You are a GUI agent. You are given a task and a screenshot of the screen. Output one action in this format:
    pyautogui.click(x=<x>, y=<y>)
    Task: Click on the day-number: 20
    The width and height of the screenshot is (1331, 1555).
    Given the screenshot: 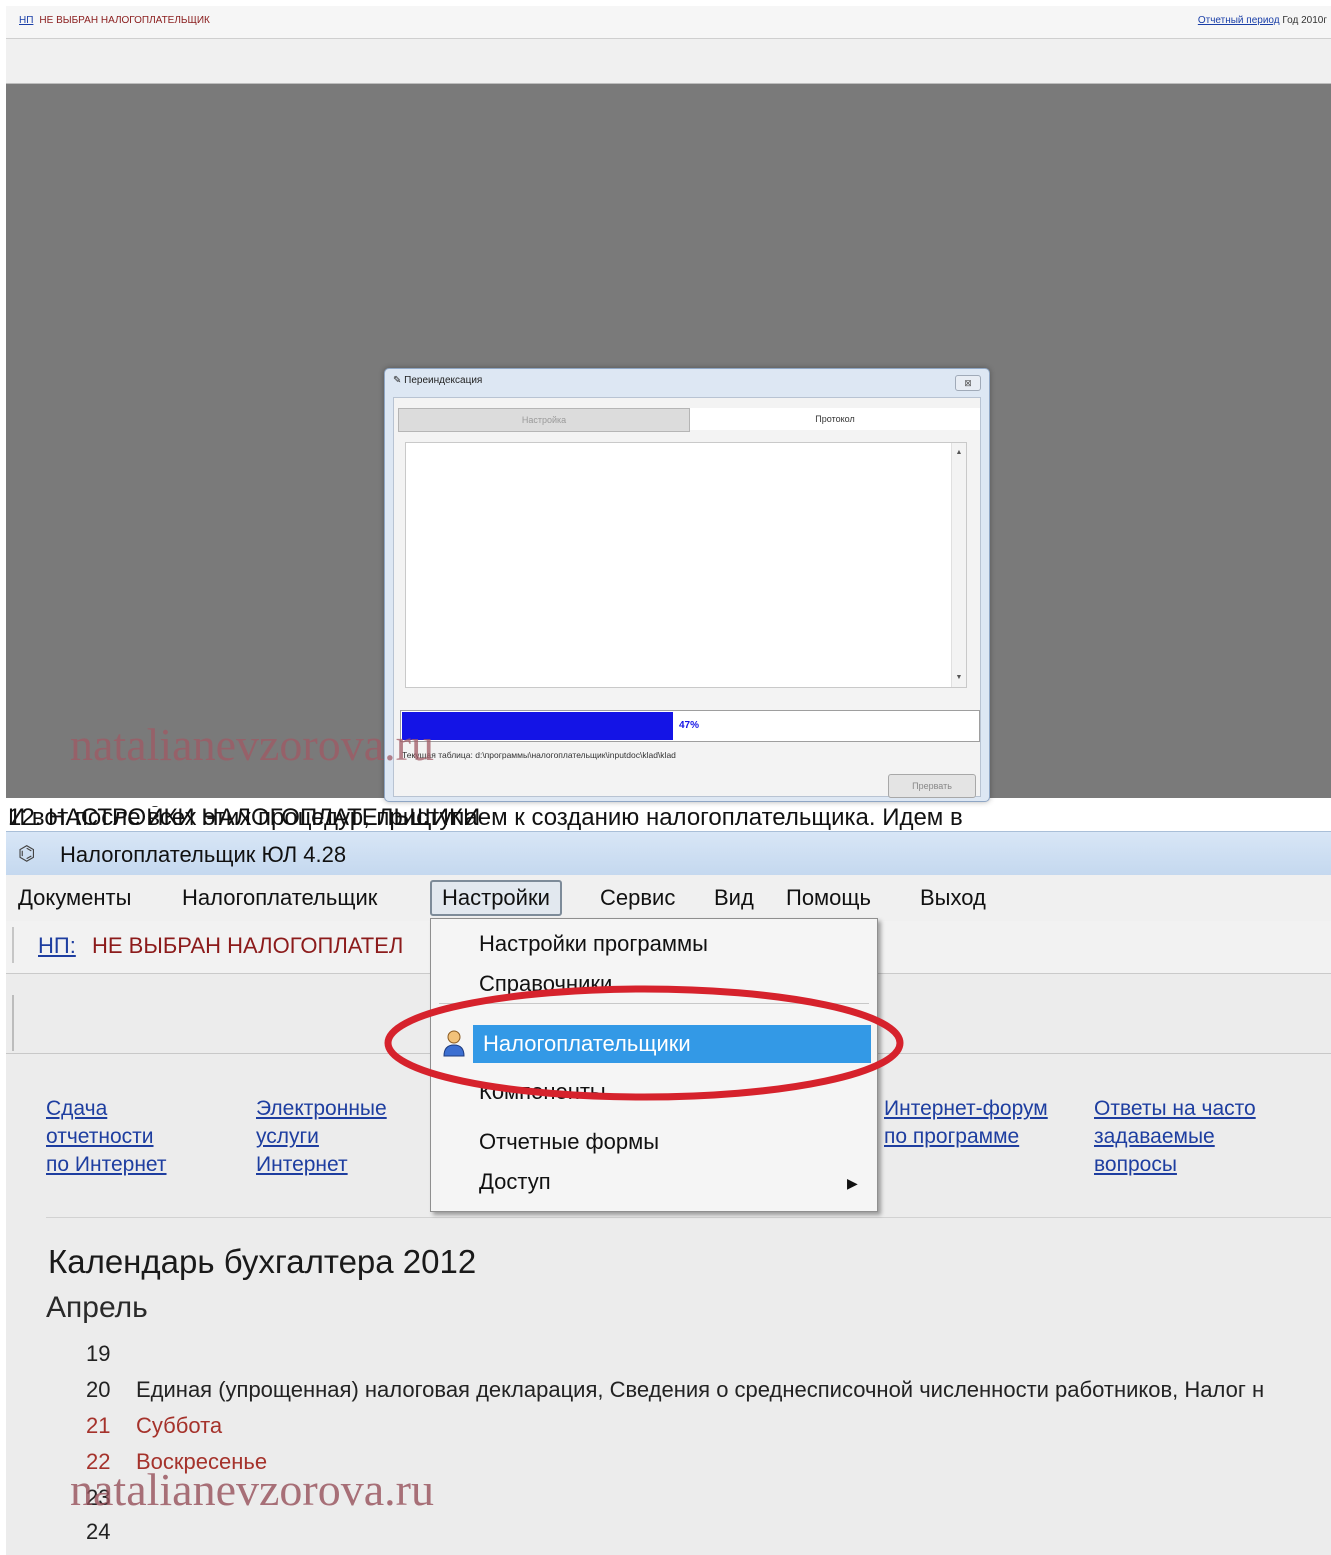 What is the action you would take?
    pyautogui.click(x=98, y=1389)
    